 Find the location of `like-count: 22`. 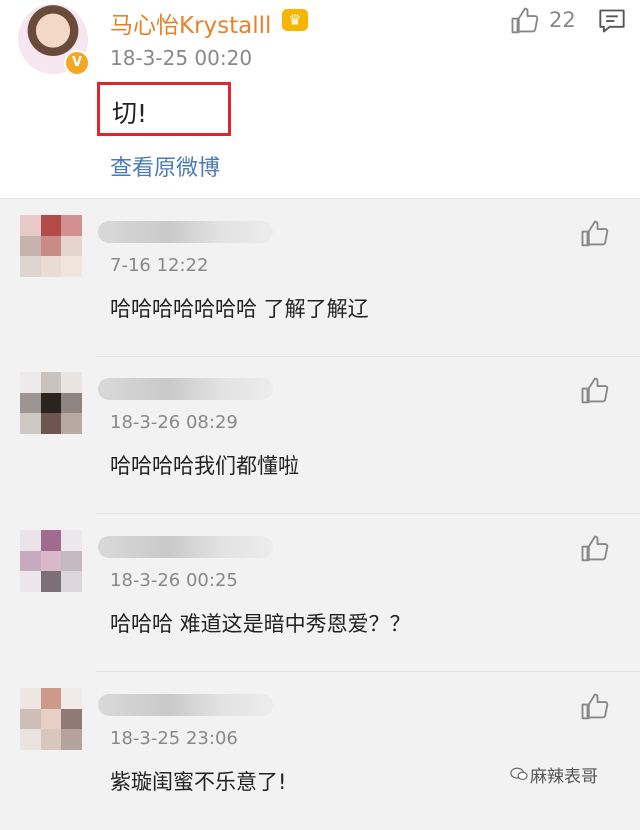

like-count: 22 is located at coordinates (562, 20).